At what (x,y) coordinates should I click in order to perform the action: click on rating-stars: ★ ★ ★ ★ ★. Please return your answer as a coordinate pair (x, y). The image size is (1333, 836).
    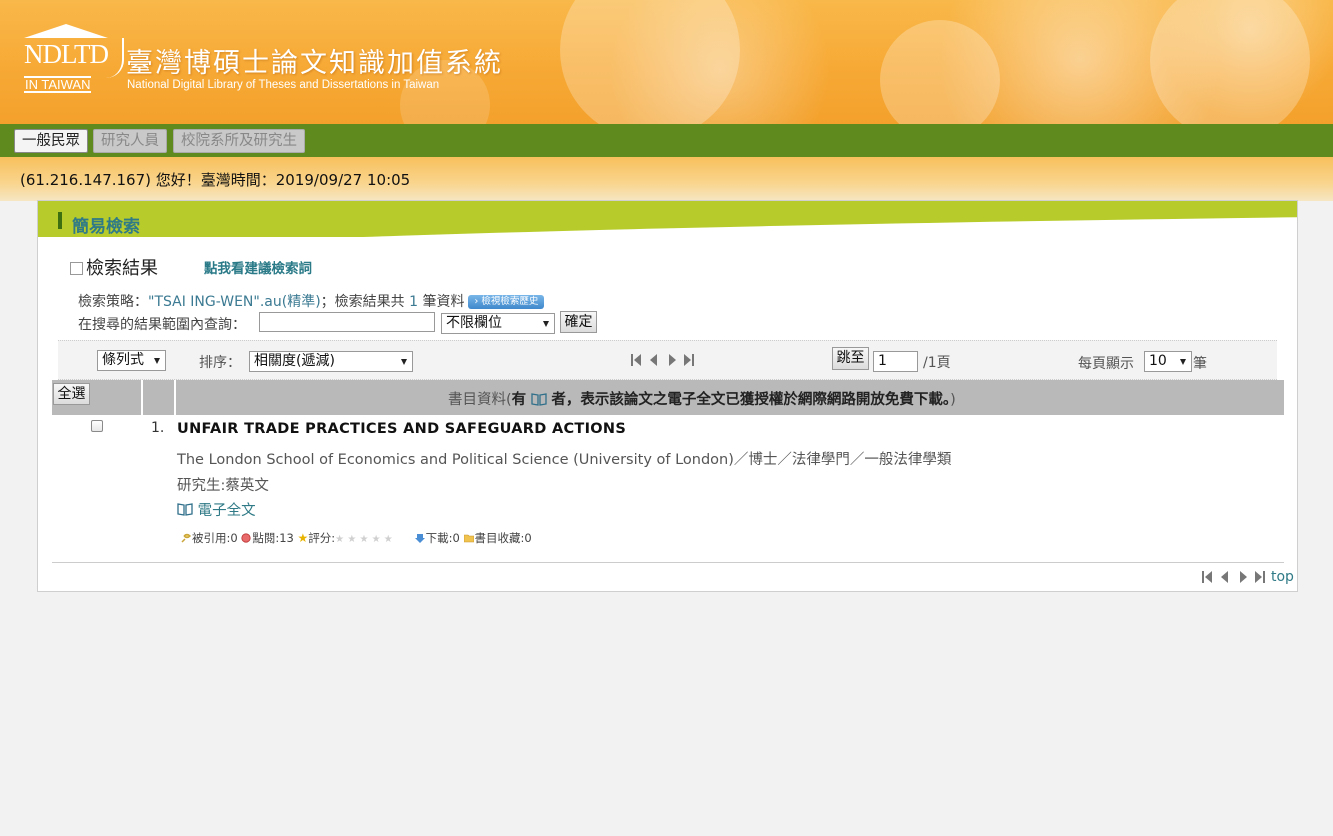
    Looking at the image, I should click on (364, 539).